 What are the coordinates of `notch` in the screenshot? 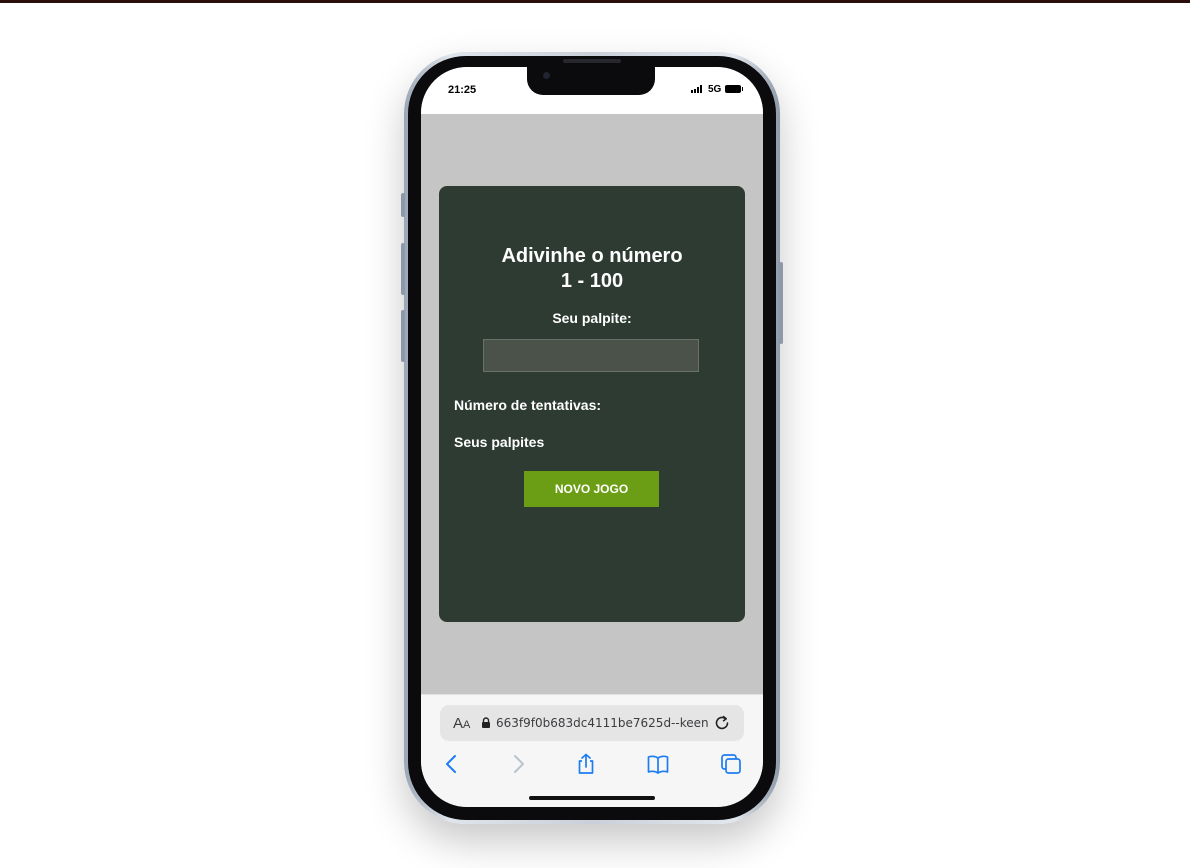 It's located at (591, 81).